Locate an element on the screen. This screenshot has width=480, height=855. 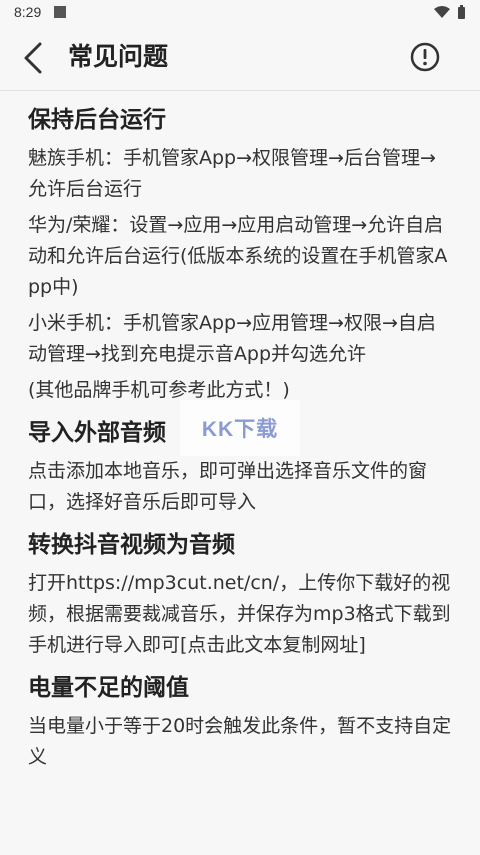
status-bar: 8:29 is located at coordinates (240, 13).